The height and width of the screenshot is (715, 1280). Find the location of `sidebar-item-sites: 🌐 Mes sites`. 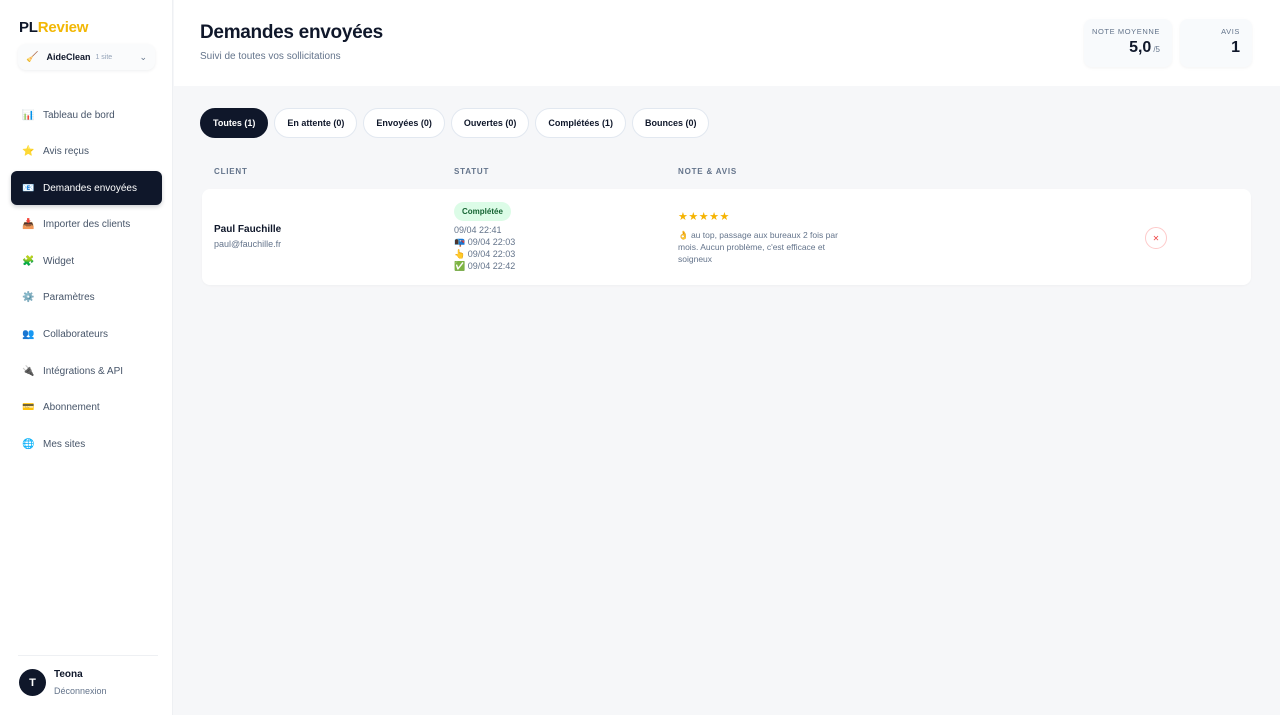

sidebar-item-sites: 🌐 Mes sites is located at coordinates (86, 444).